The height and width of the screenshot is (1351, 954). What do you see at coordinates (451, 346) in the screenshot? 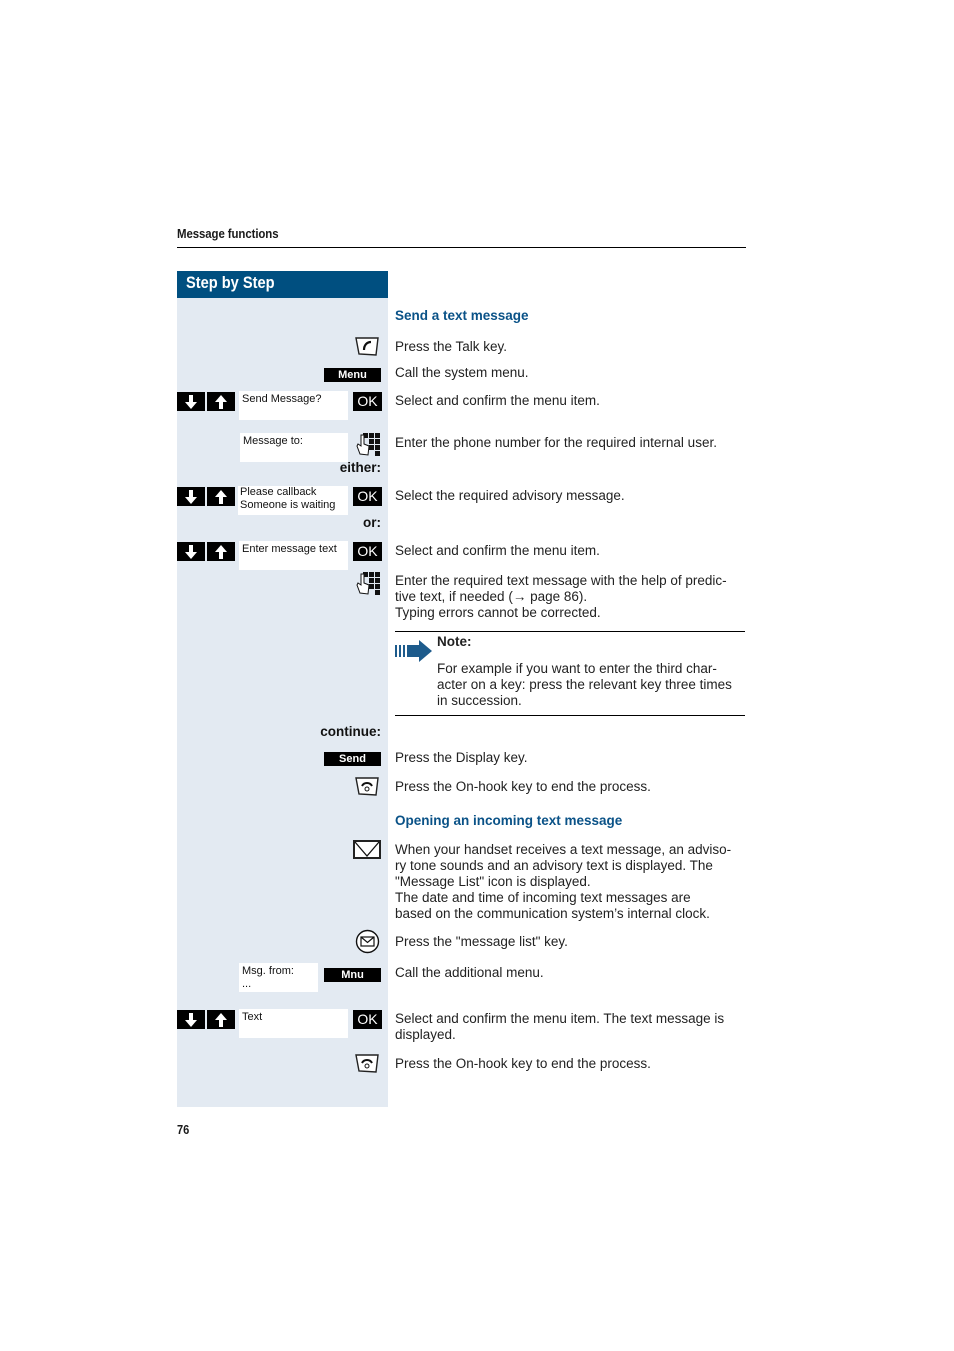
I see `step-text: Press the Talk key.` at bounding box center [451, 346].